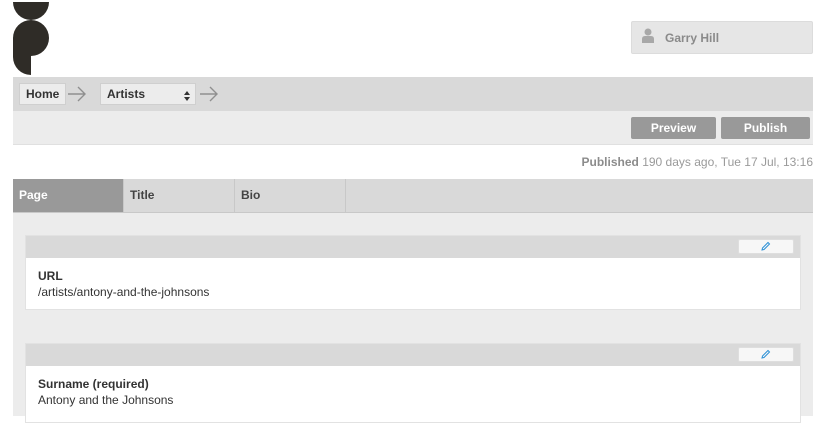 This screenshot has width=824, height=423. I want to click on tab-bio: Bio, so click(290, 195).